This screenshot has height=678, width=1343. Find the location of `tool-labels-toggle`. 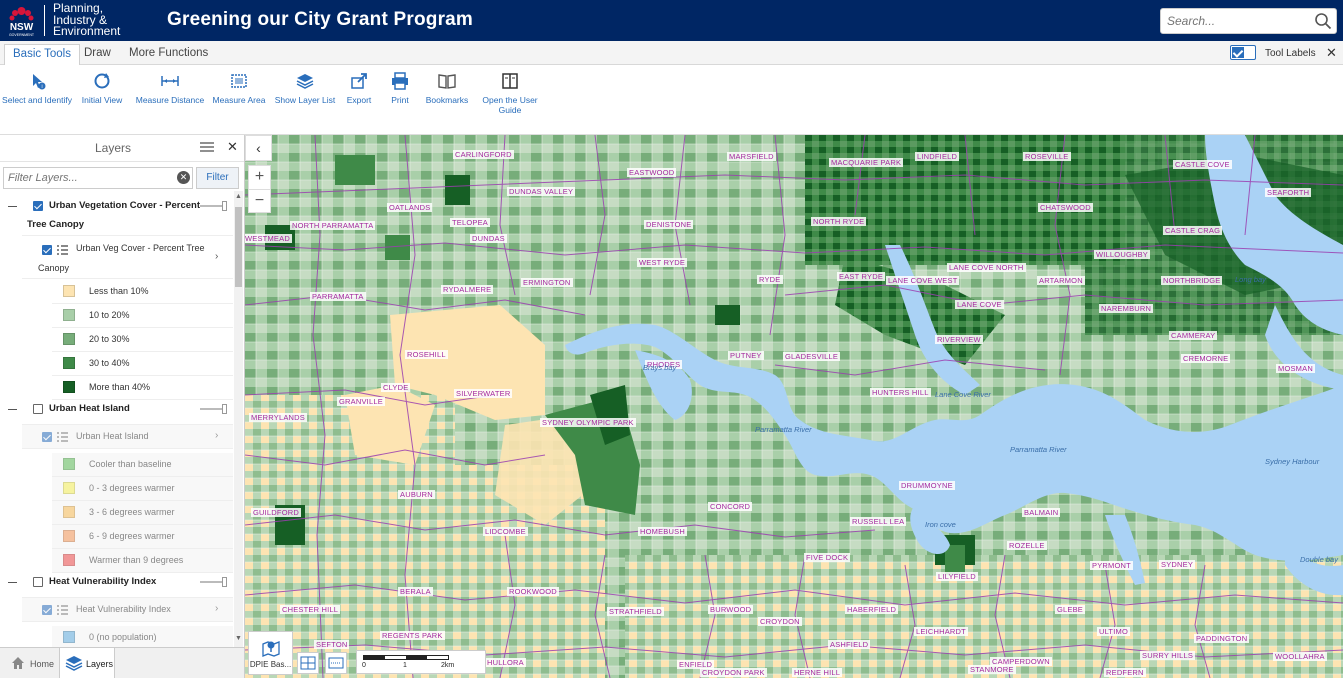

tool-labels-toggle is located at coordinates (1243, 52).